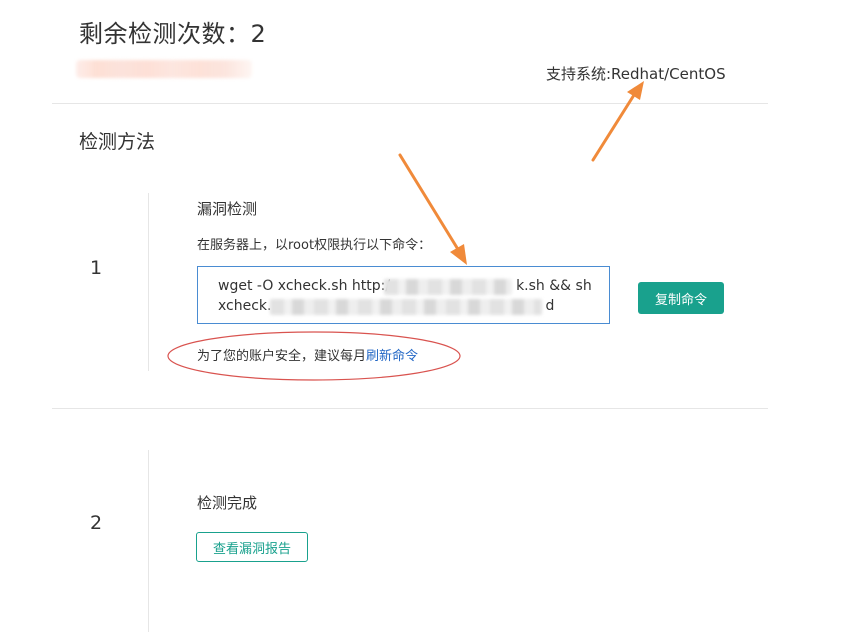 This screenshot has width=858, height=632. Describe the element at coordinates (252, 547) in the screenshot. I see `view-report-button: 查看漏洞报告` at that location.